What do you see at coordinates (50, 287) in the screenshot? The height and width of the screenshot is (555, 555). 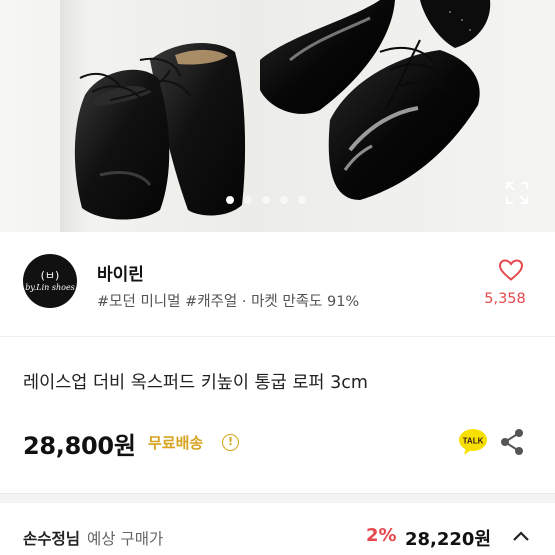 I see `seller-avatar-brand: by.Lin shoes` at bounding box center [50, 287].